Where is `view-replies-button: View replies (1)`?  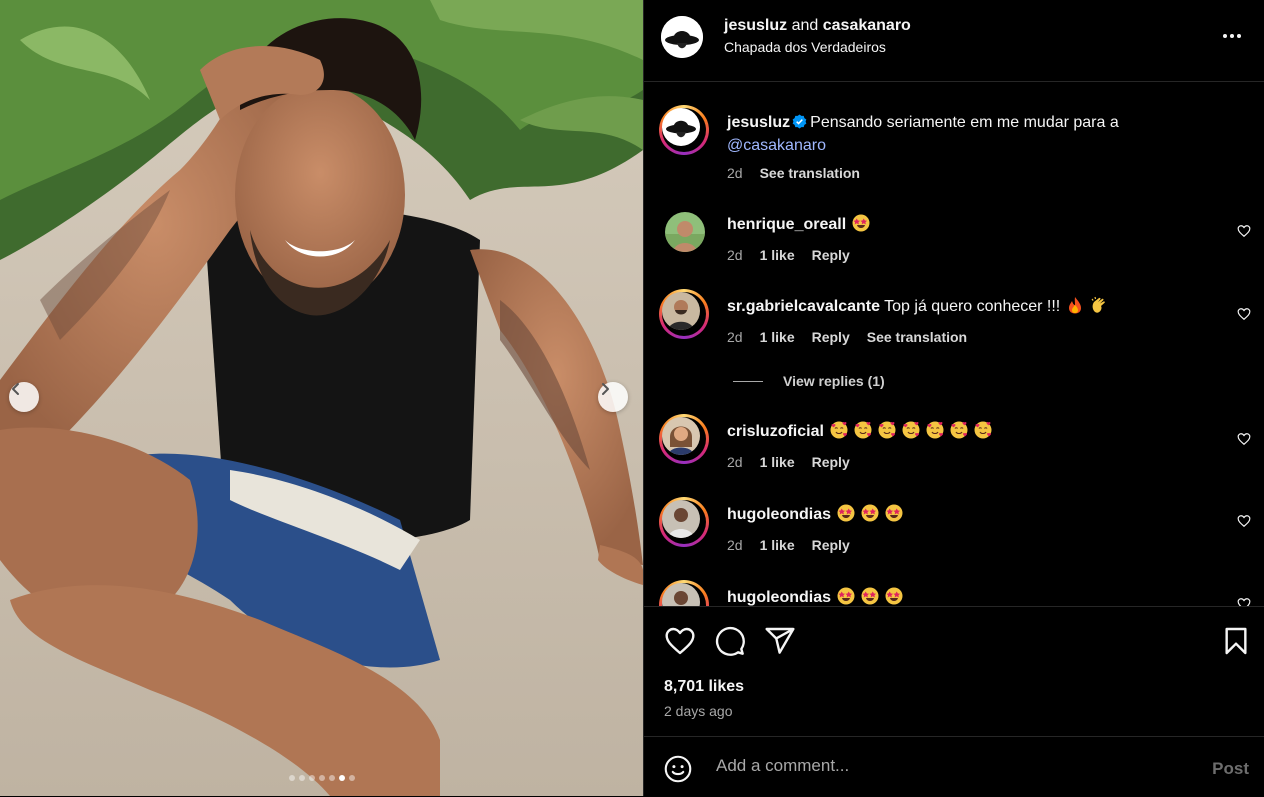 view-replies-button: View replies (1) is located at coordinates (809, 381).